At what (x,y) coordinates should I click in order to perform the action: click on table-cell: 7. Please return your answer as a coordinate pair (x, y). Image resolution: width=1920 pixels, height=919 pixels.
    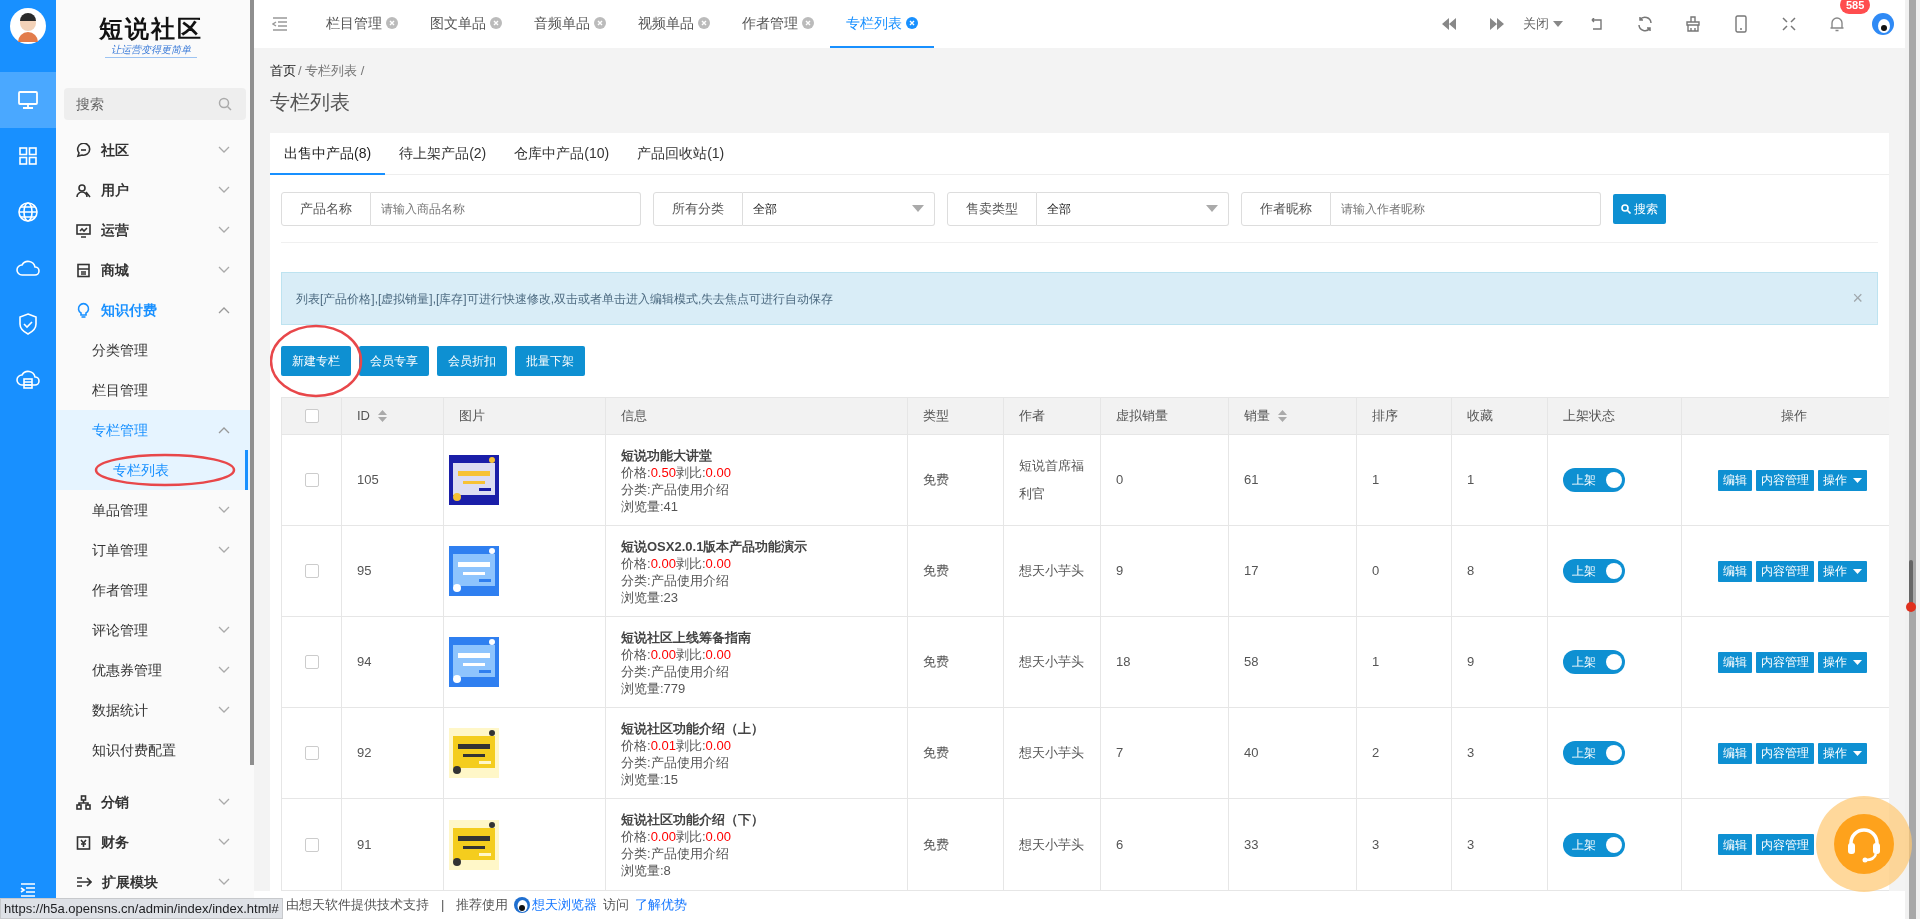
    Looking at the image, I should click on (1120, 753).